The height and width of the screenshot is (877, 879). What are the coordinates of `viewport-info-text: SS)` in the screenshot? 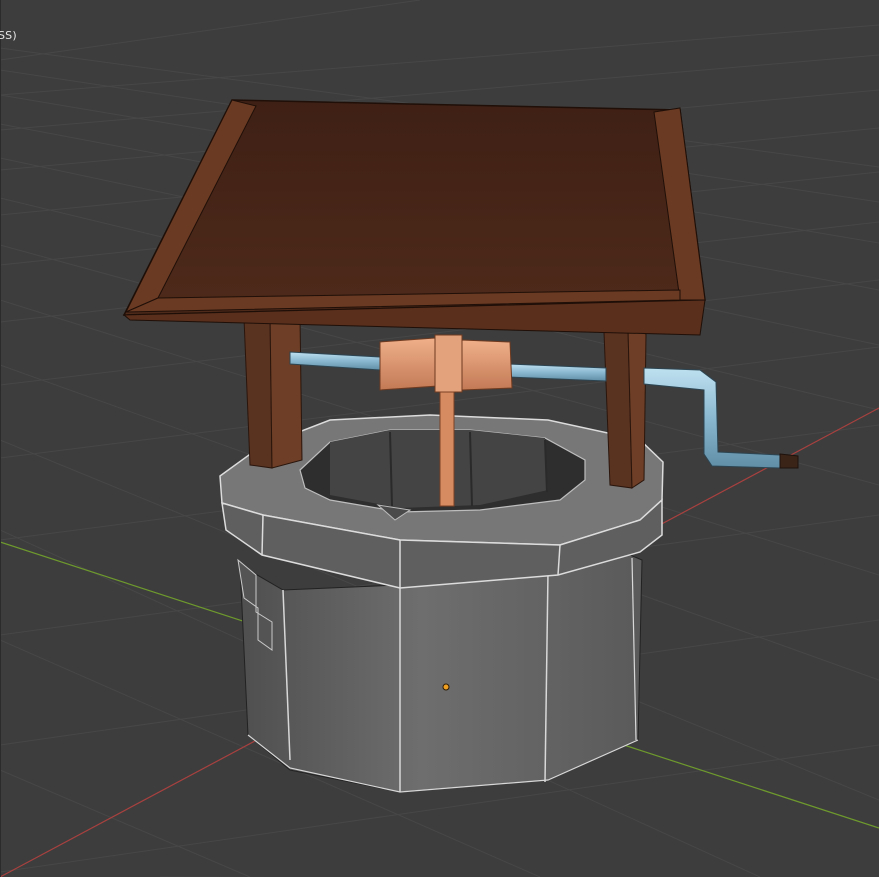 It's located at (8, 35).